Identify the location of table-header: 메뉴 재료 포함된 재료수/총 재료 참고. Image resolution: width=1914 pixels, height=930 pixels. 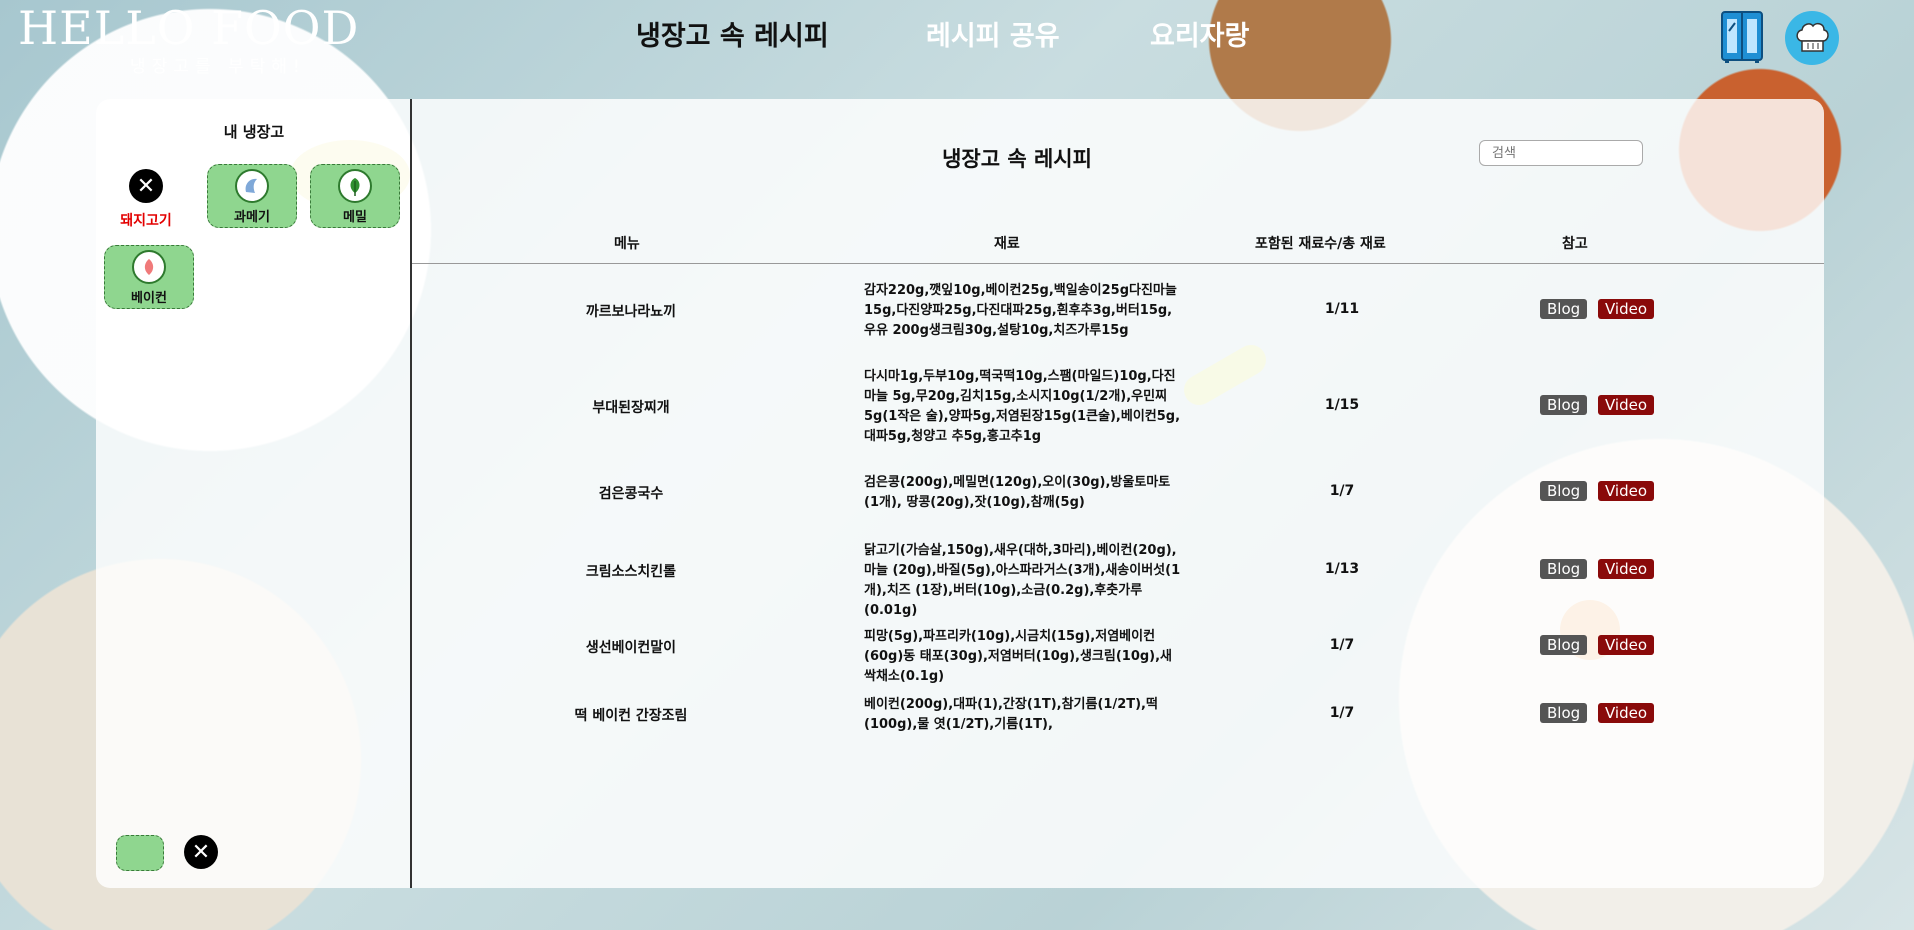
(1118, 247).